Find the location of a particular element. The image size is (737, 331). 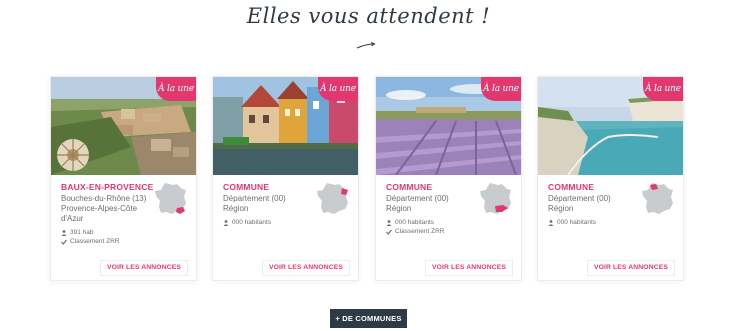

section-heading: Elles vous attendent ! is located at coordinates (368, 16).